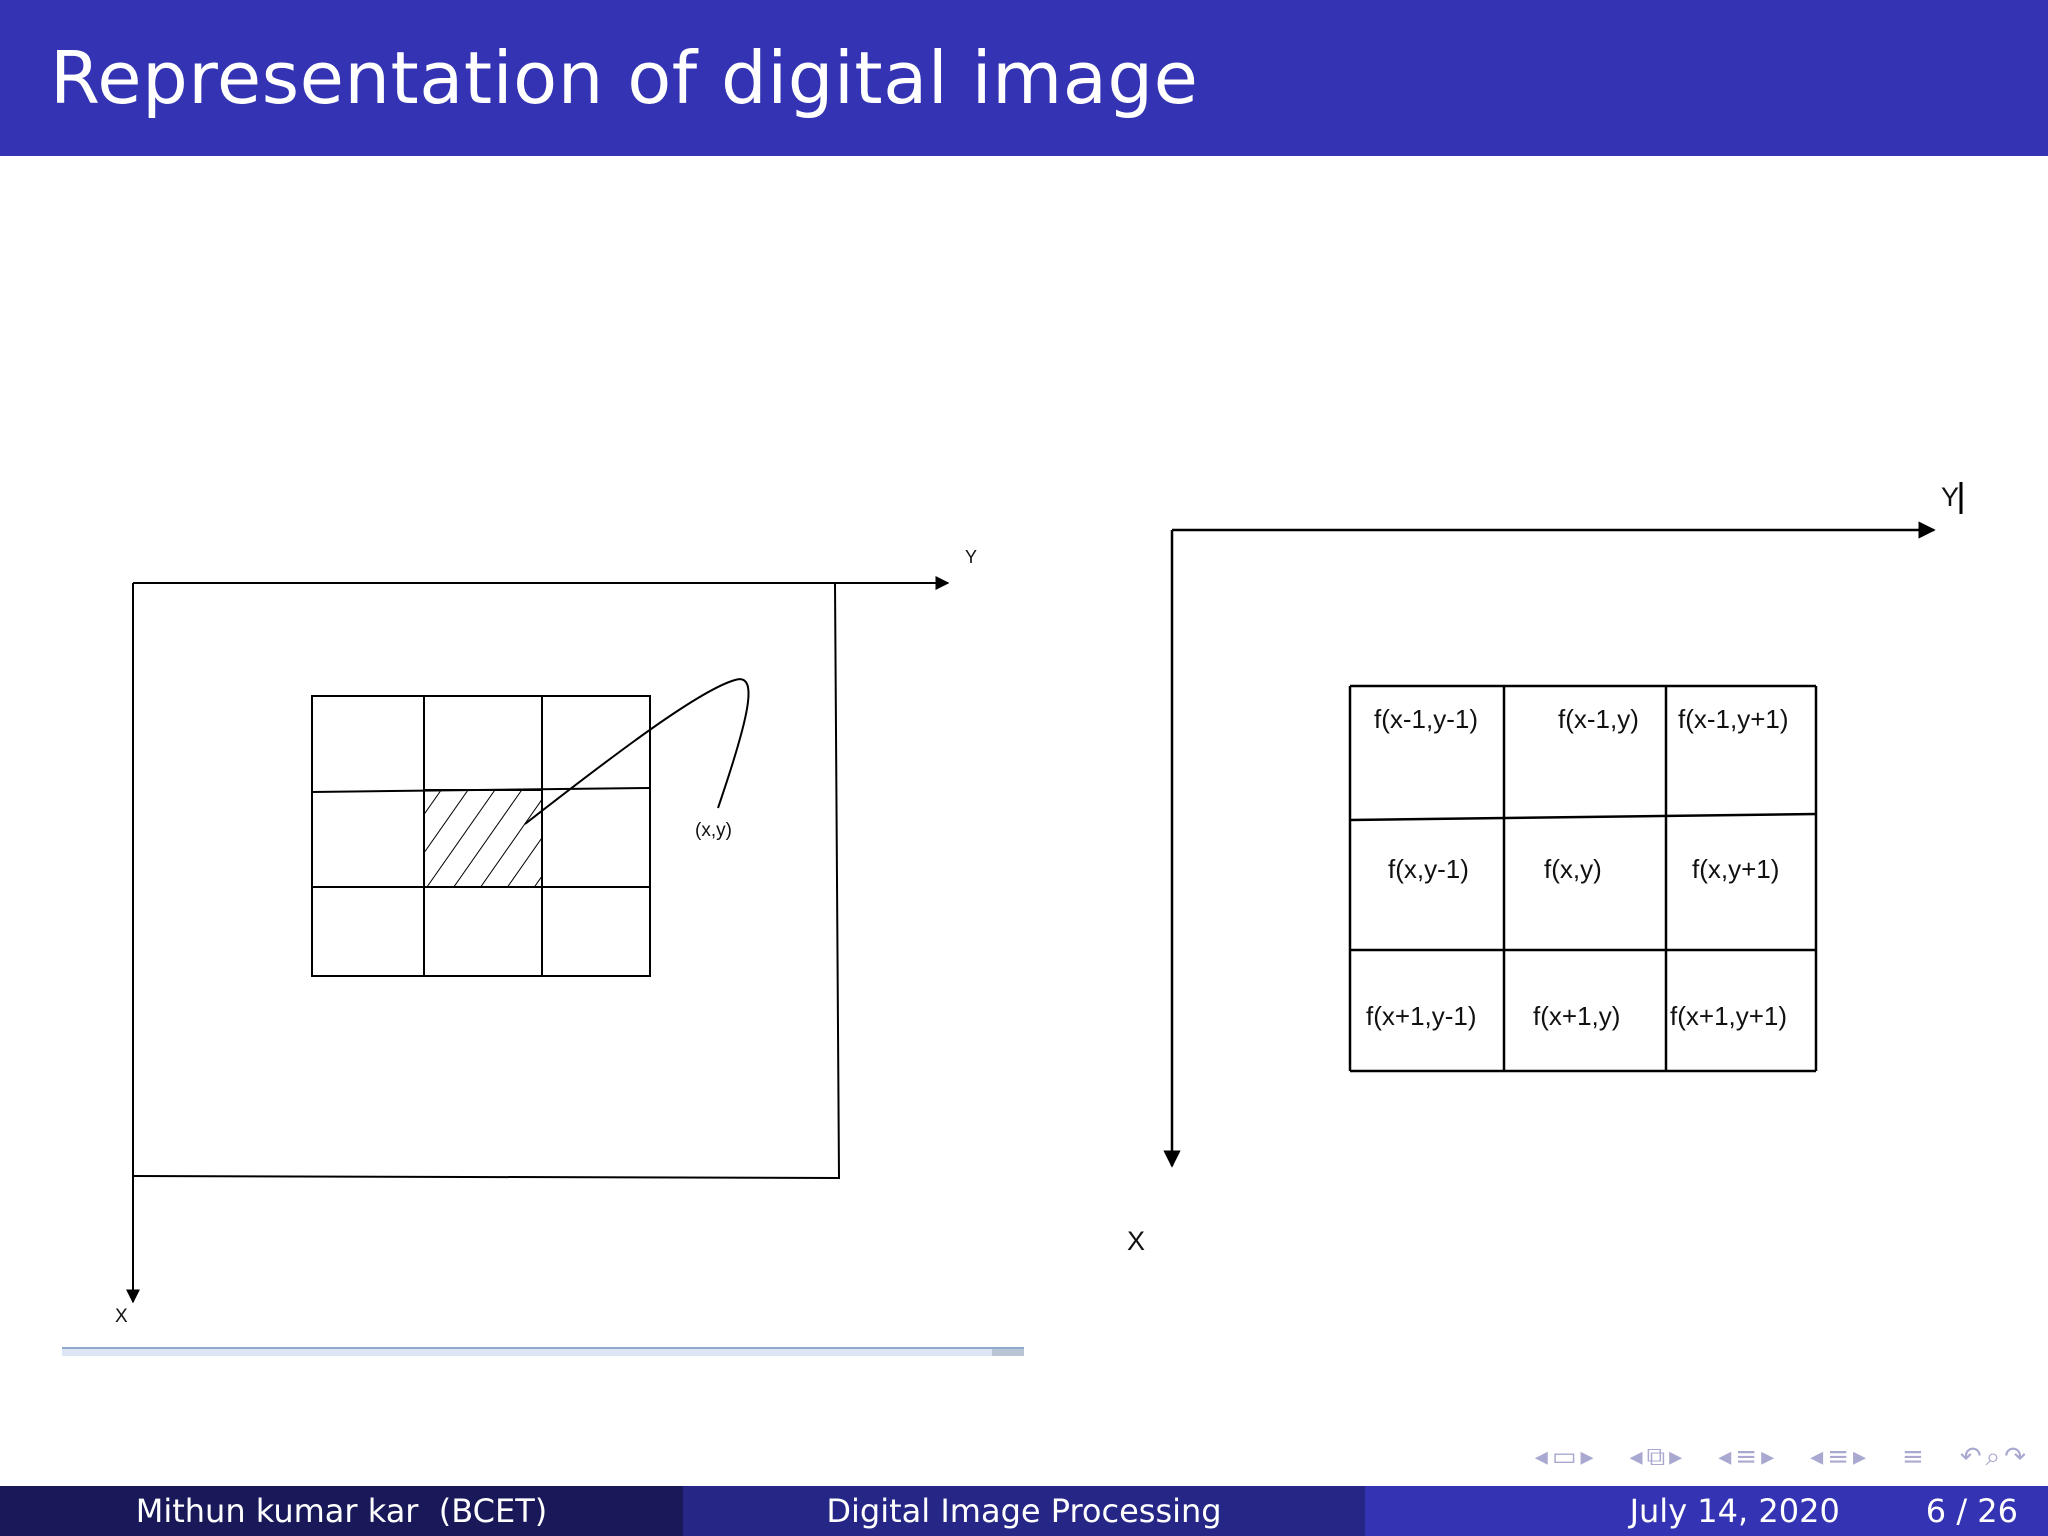 The height and width of the screenshot is (1536, 2048). Describe the element at coordinates (1428, 869) in the screenshot. I see `cell-1-0: f(x,y-1)` at that location.